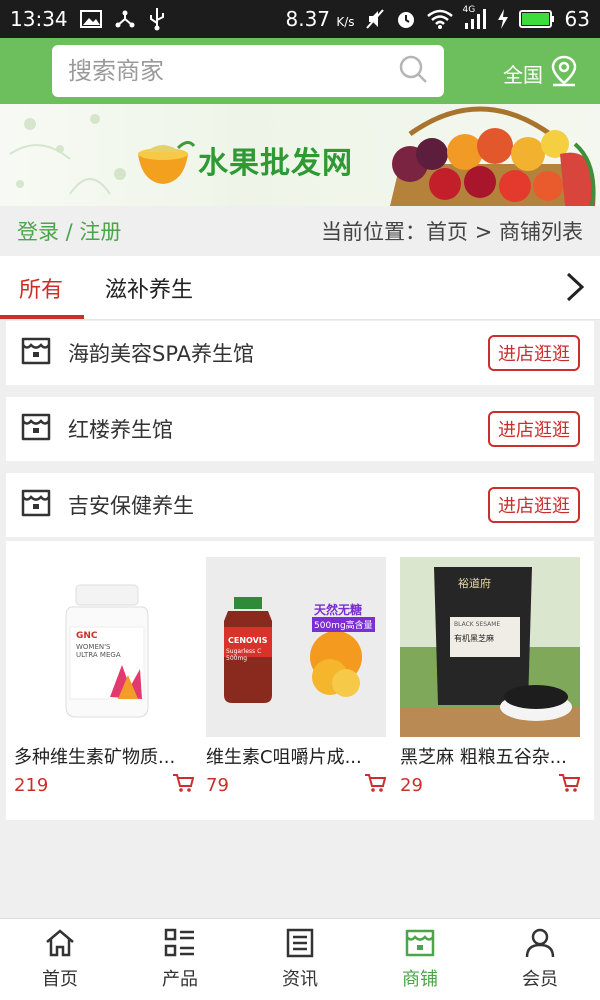  Describe the element at coordinates (161, 354) in the screenshot. I see `store-name: 海韵美容SPA养生馆` at that location.